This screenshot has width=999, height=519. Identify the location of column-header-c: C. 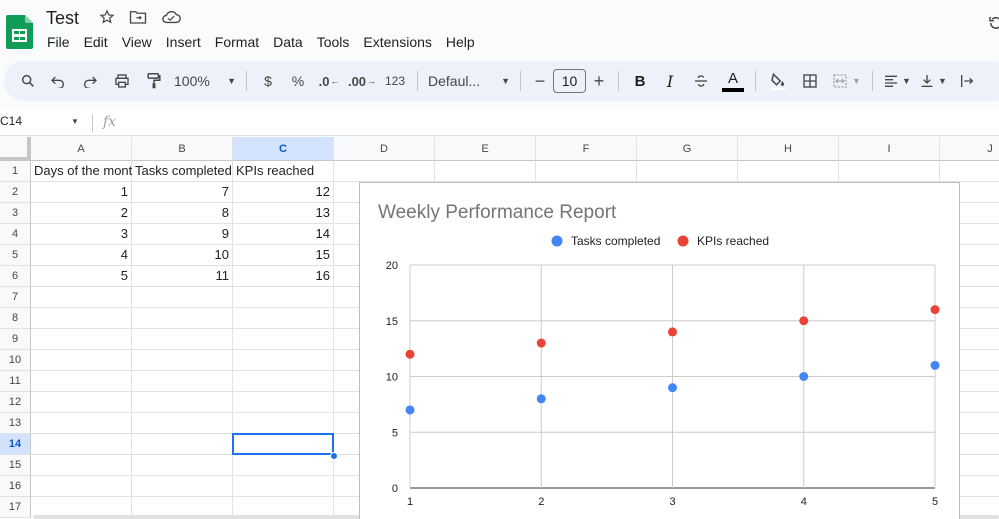
(283, 149).